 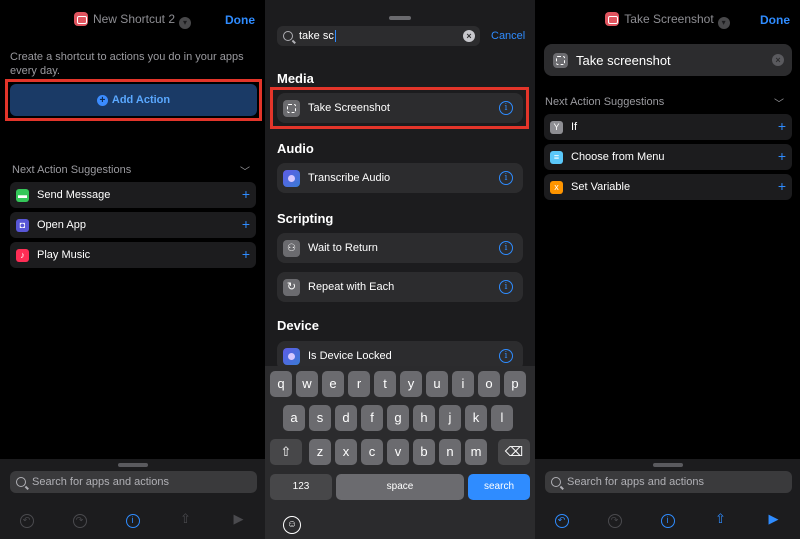 I want to click on key-e: e, so click(x=333, y=384).